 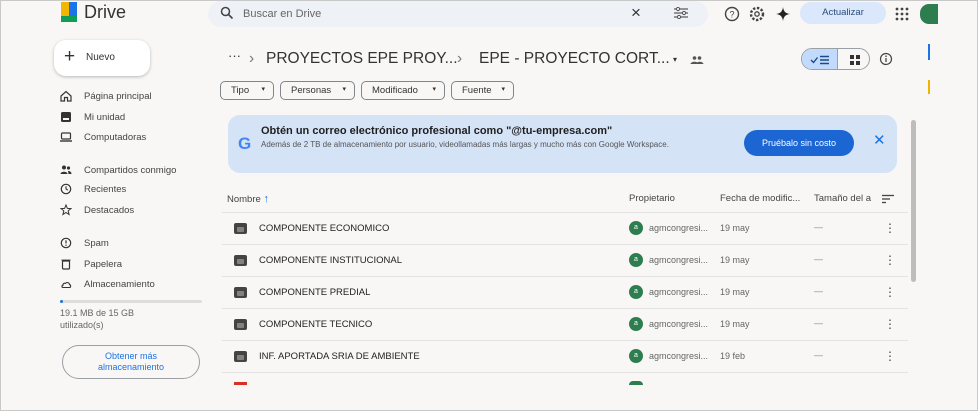 I want to click on storage-usage-suffix: utilizado(s), so click(x=82, y=325).